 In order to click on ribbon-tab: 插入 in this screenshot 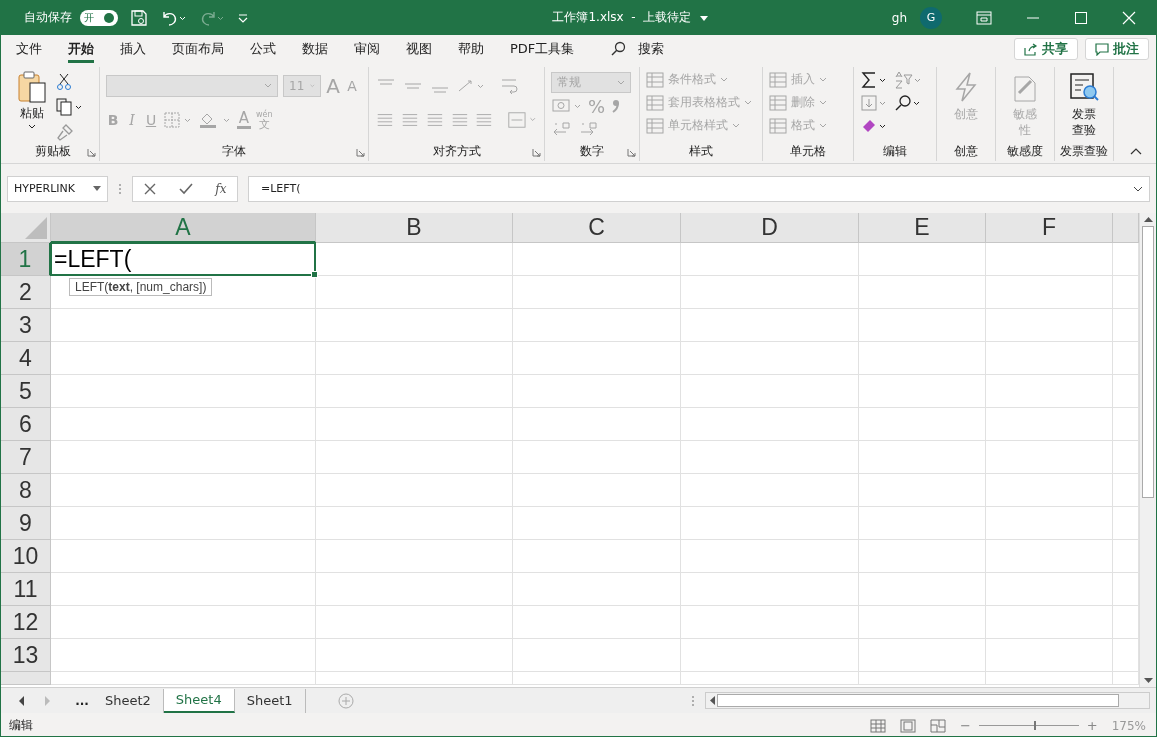, I will do `click(133, 49)`.